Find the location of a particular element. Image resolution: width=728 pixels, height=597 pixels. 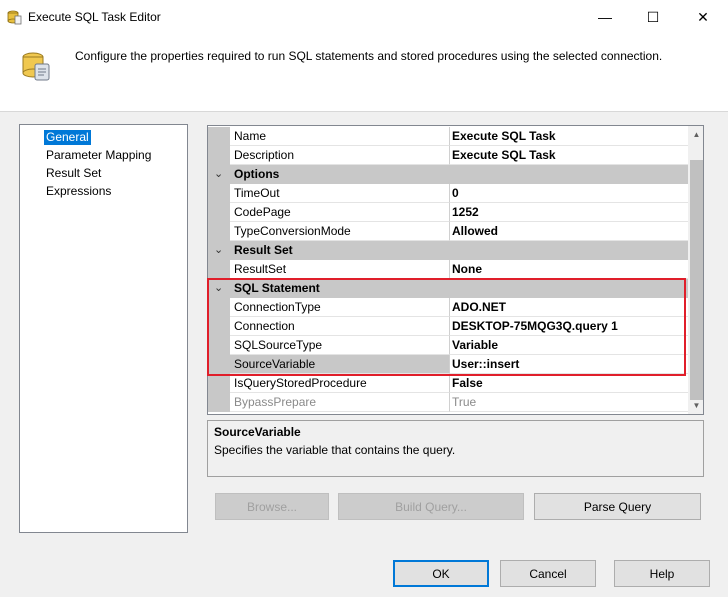

property-row: IsQueryStoredProcedure False is located at coordinates (448, 383).